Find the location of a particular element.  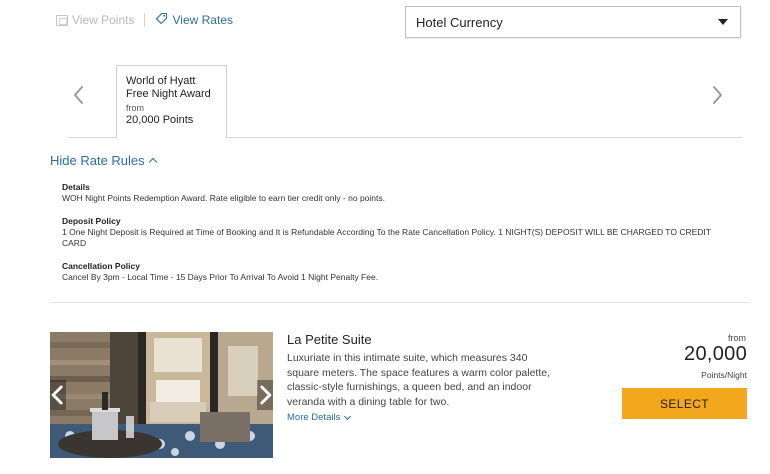

select-room-button: SELECT is located at coordinates (684, 403).